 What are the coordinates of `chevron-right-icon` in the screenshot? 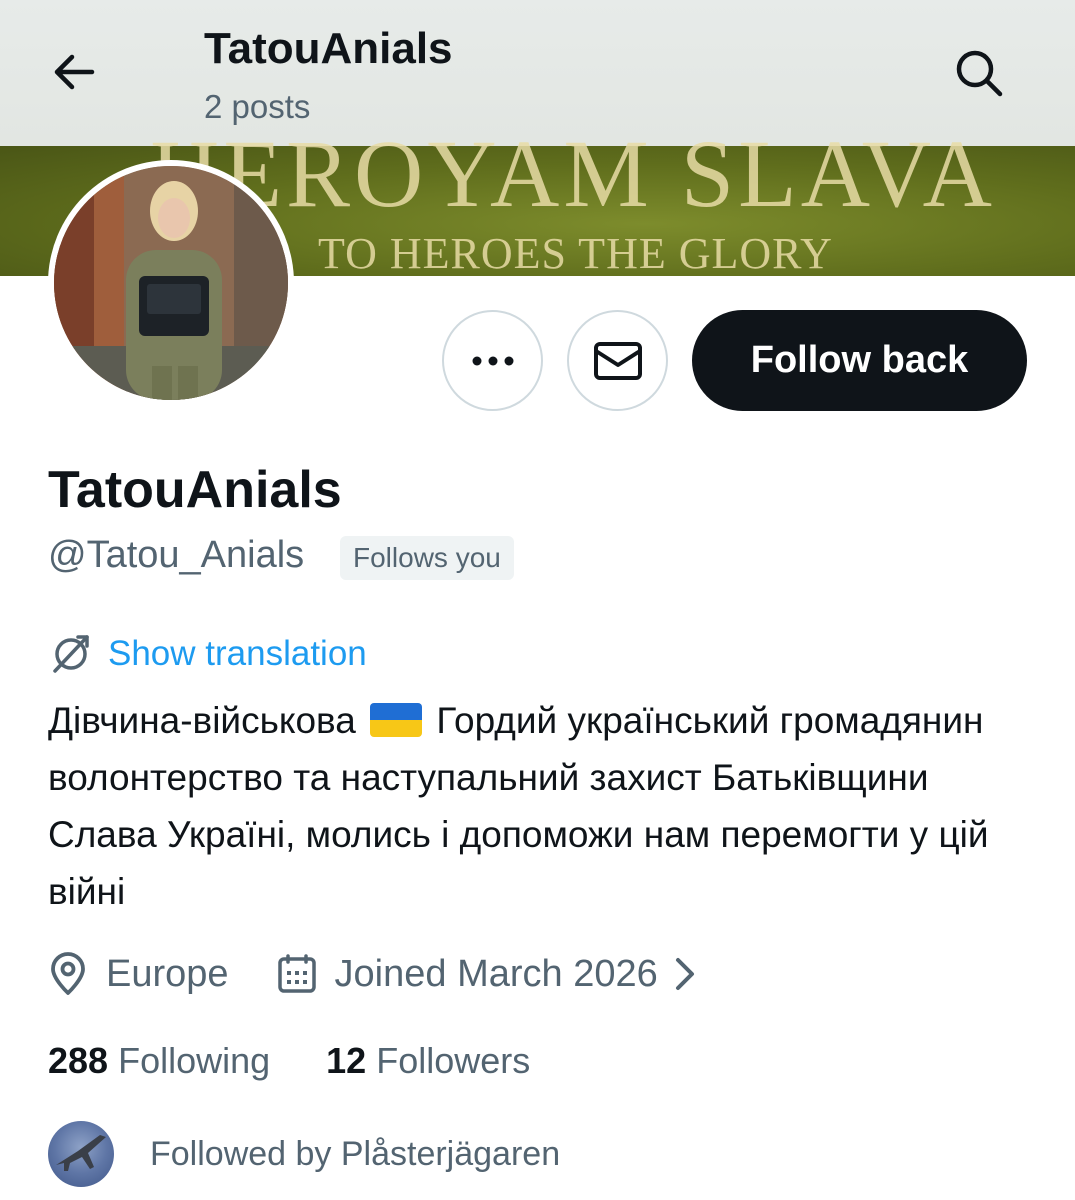 It's located at (684, 974).